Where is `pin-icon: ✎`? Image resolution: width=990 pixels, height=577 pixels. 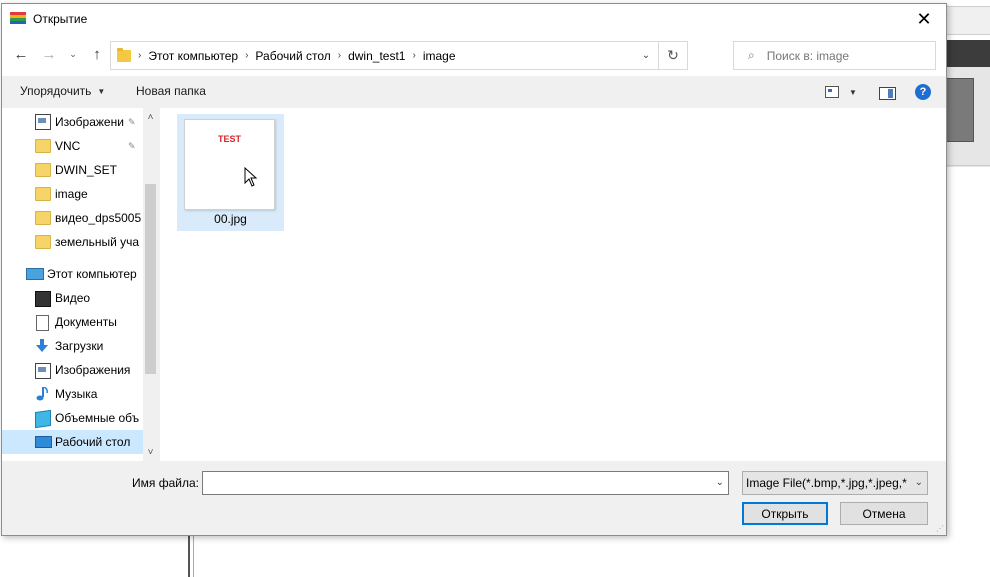 pin-icon: ✎ is located at coordinates (132, 145).